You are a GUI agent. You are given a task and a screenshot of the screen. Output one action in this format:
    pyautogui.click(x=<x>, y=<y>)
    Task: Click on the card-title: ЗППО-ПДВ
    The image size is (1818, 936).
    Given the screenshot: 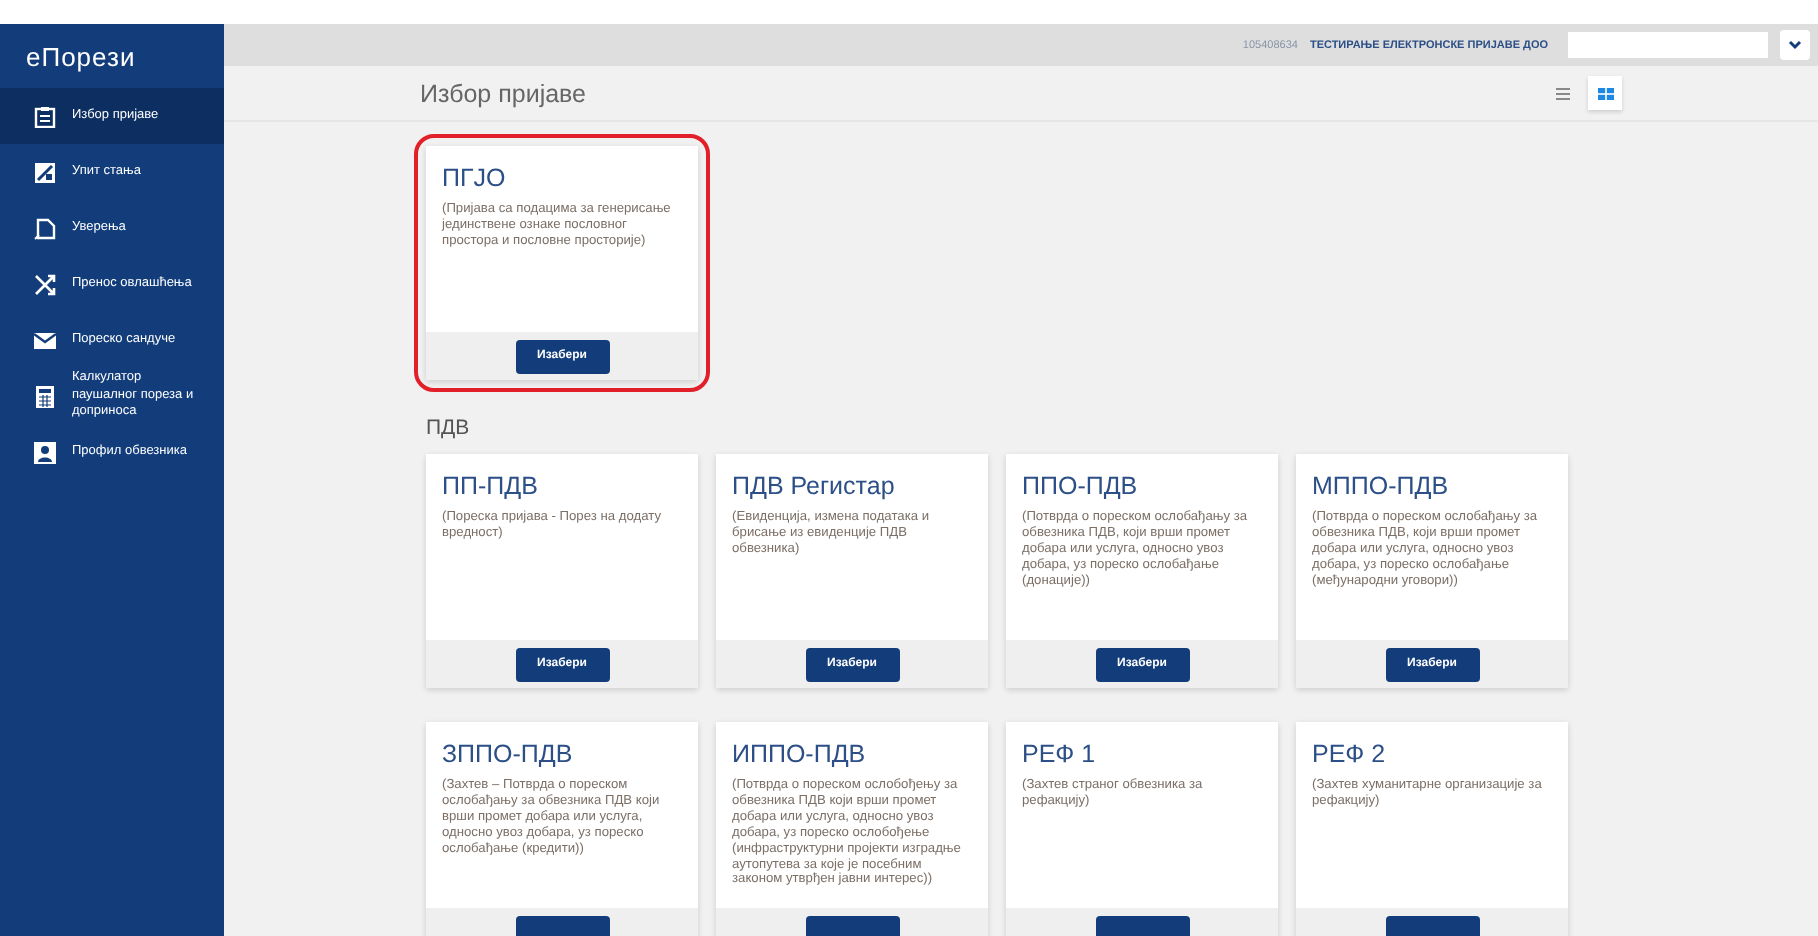 What is the action you would take?
    pyautogui.click(x=508, y=754)
    